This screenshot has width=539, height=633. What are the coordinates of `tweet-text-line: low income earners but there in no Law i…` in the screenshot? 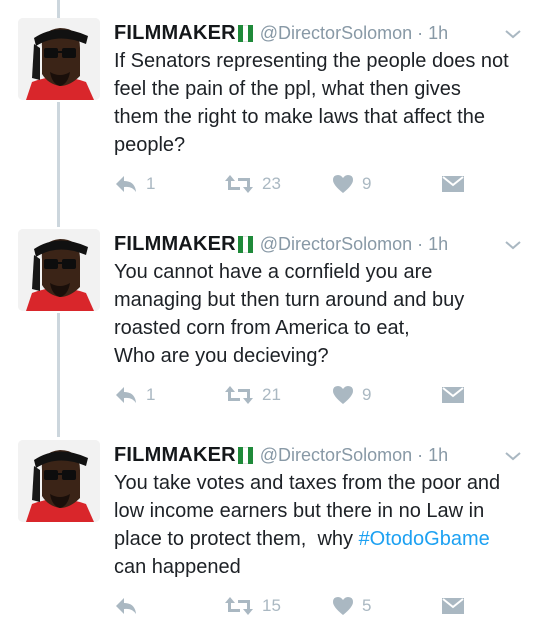 It's located at (299, 511).